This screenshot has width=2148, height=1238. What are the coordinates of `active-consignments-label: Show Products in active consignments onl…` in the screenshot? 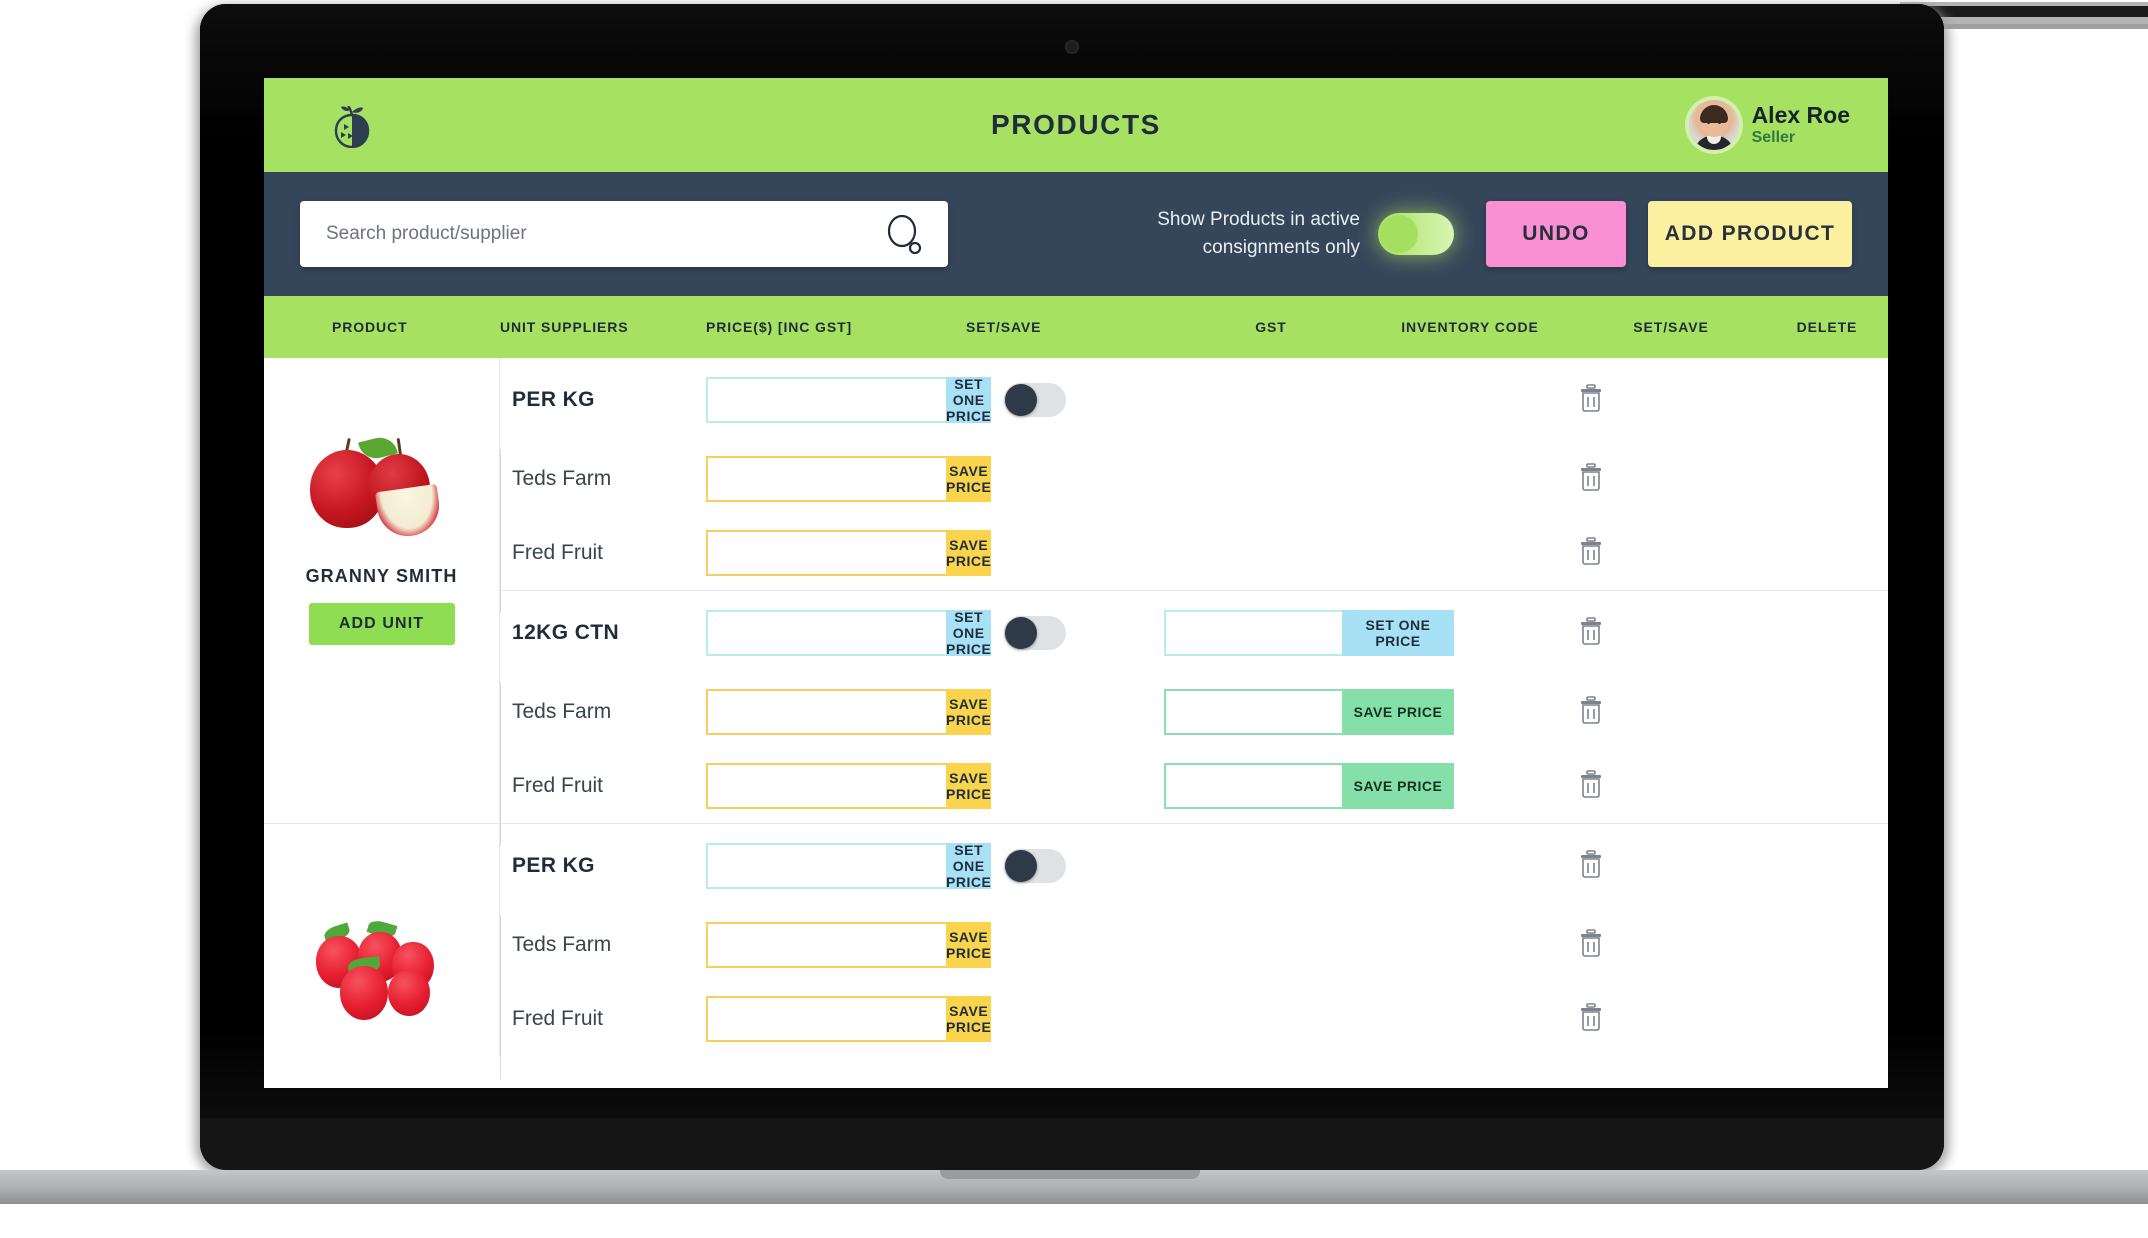 It's located at (1258, 233).